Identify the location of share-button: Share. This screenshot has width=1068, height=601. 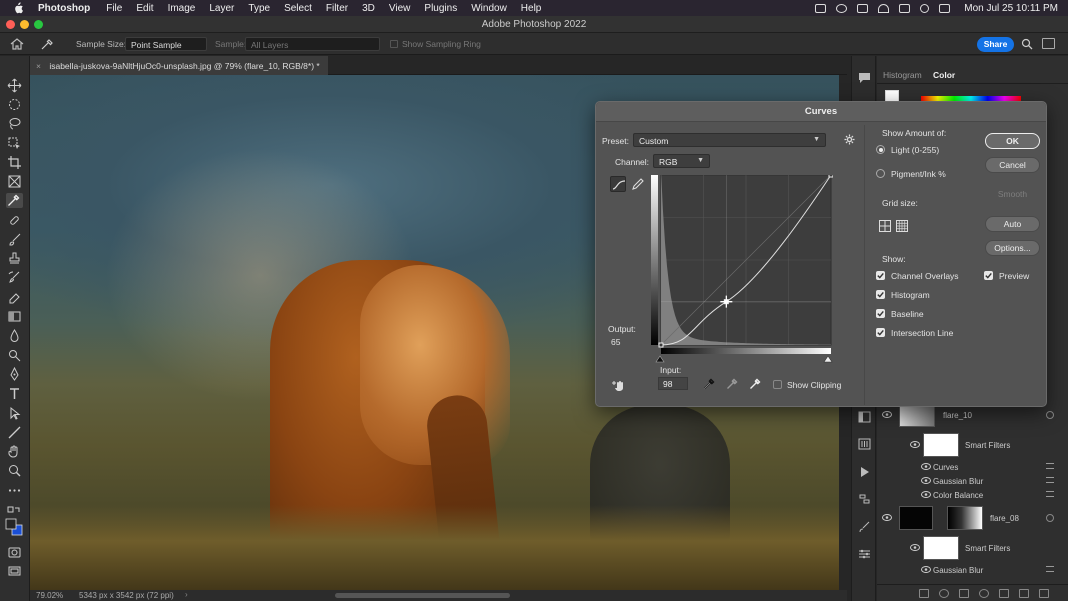
(995, 44).